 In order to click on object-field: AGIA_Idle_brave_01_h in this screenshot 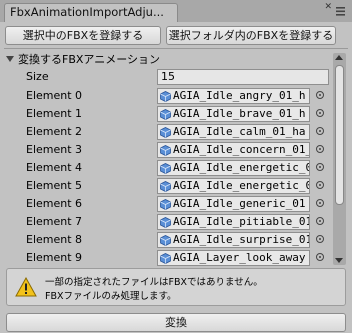, I will do `click(233, 114)`.